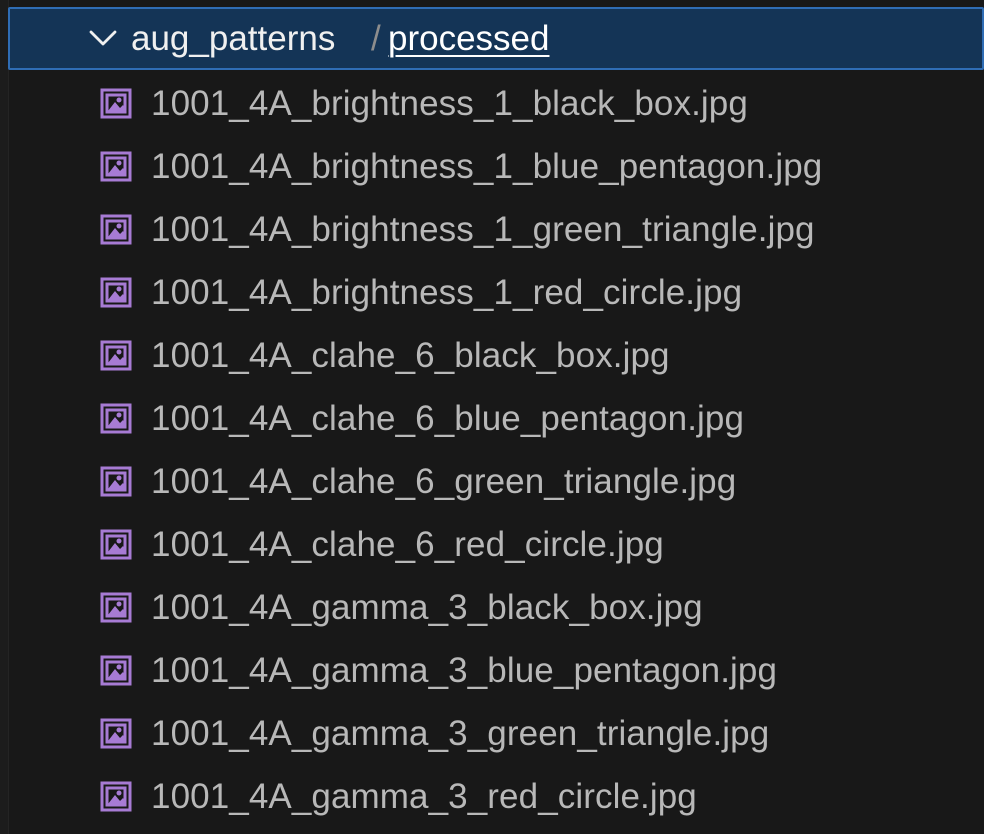  I want to click on folder-row-processed: aug_patterns / processed, so click(496, 38).